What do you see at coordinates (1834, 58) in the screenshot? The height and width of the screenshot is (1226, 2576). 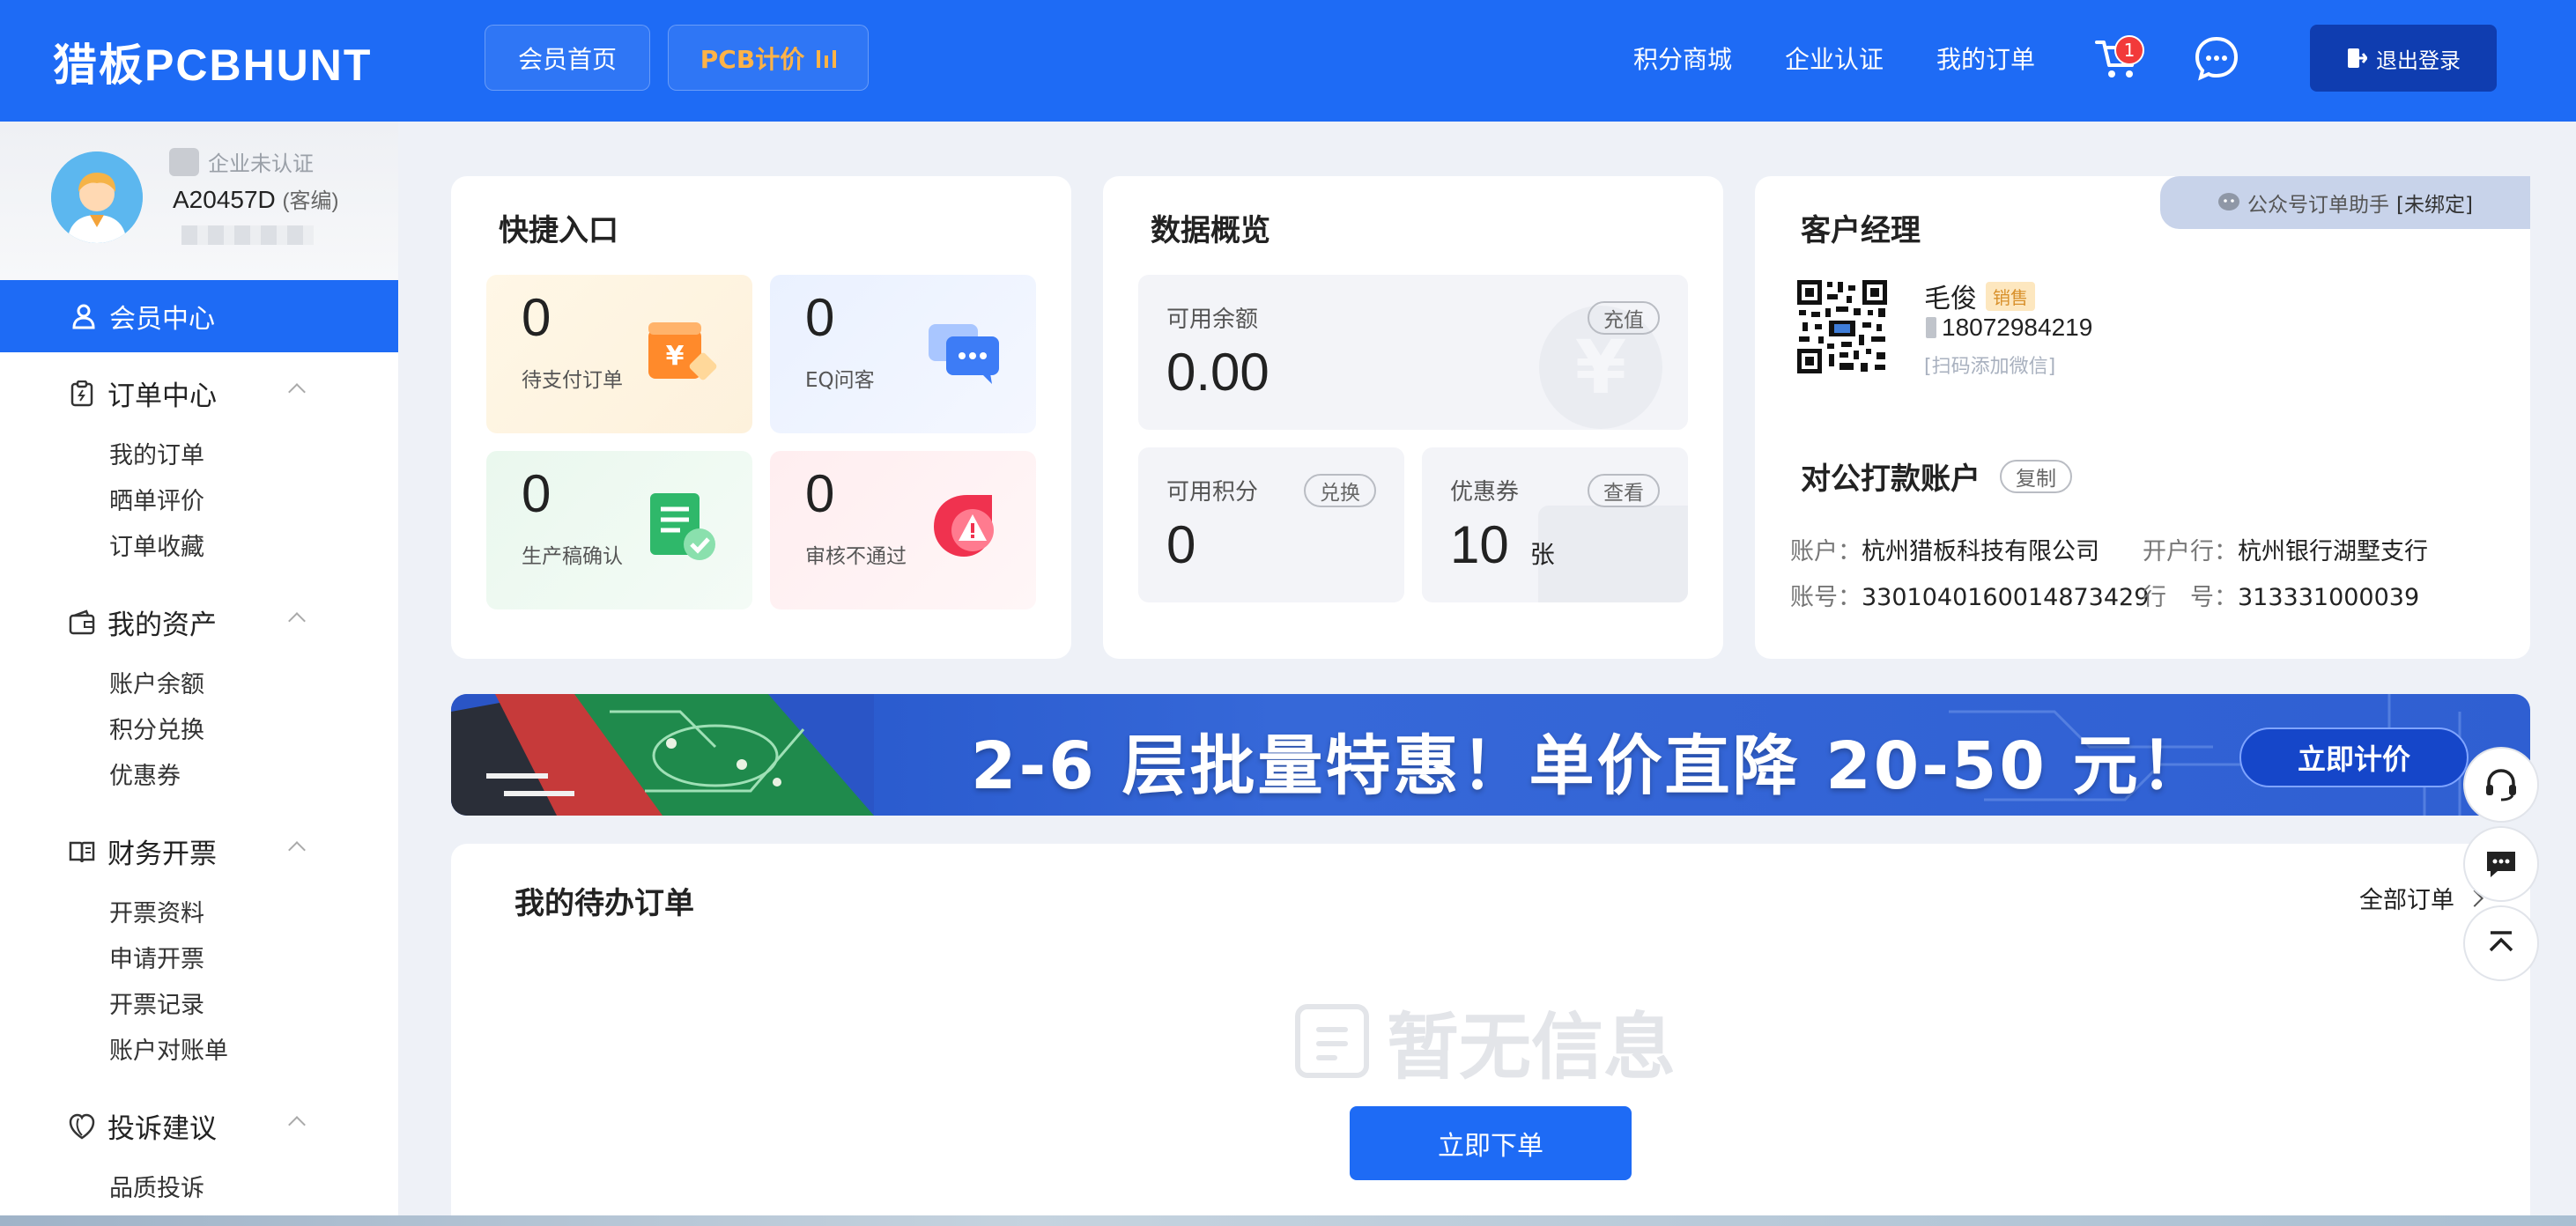 I see `enterprise-cert-link: 企业认证` at bounding box center [1834, 58].